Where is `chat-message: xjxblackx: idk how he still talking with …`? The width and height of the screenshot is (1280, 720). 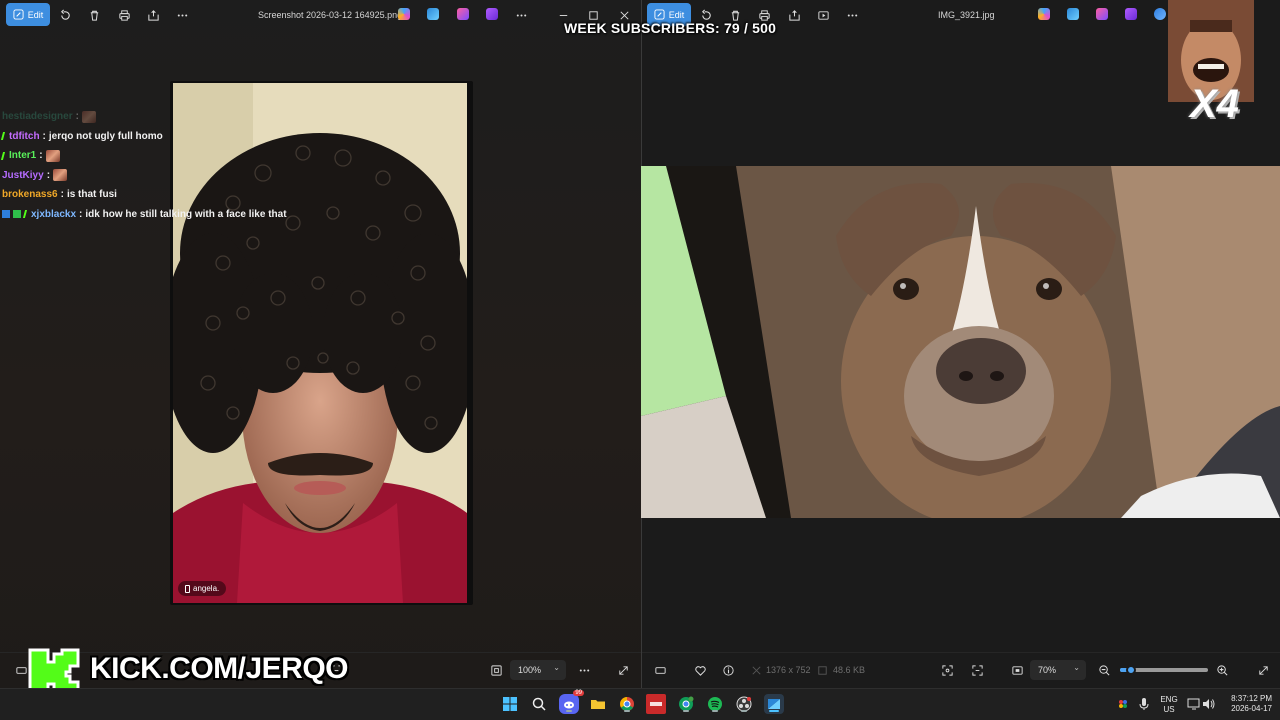
chat-message: xjxblackx: idk how he still talking with … is located at coordinates (167, 215).